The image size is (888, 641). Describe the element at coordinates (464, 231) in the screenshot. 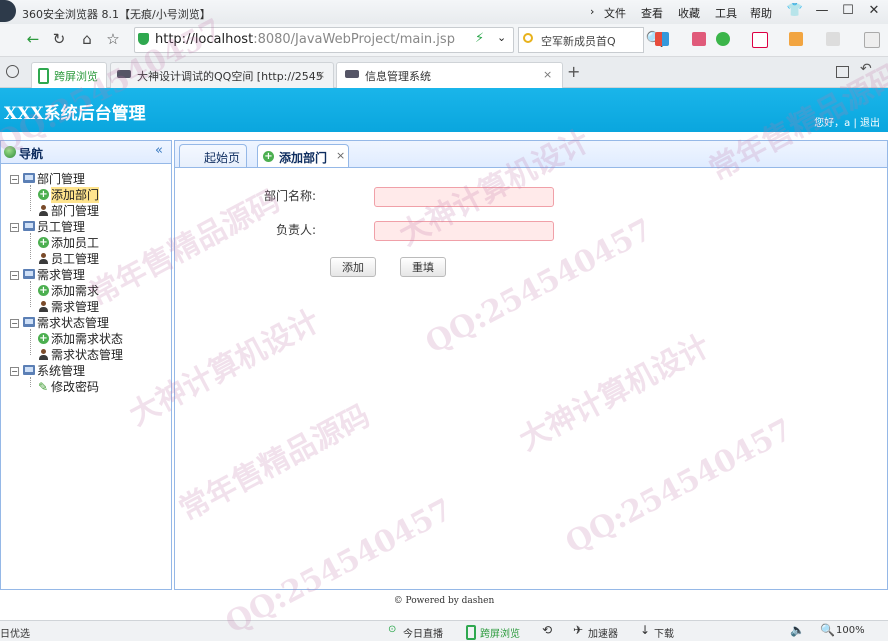

I see `manager-input` at that location.